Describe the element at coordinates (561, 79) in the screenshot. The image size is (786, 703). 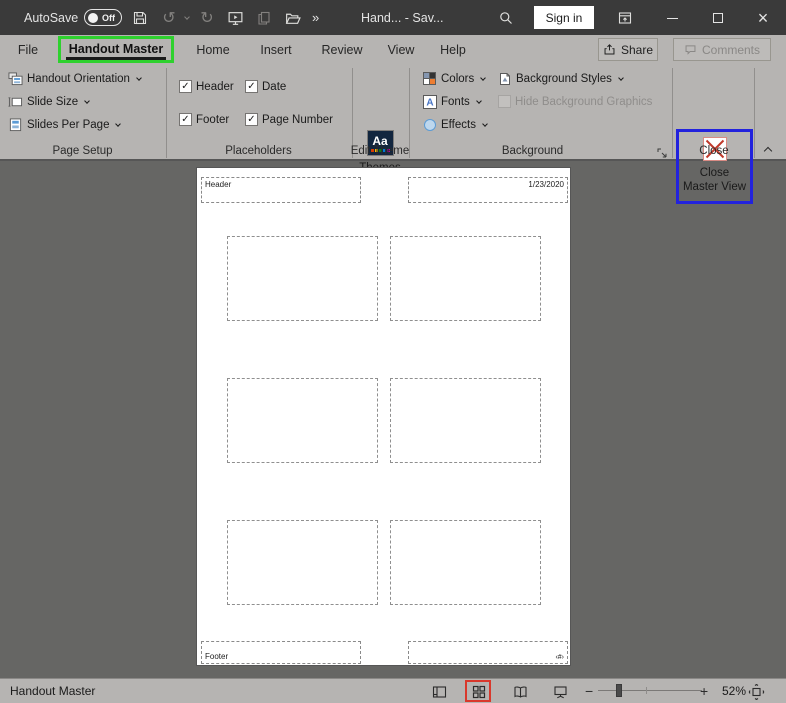
I see `background-styles-button: Background Styles` at that location.